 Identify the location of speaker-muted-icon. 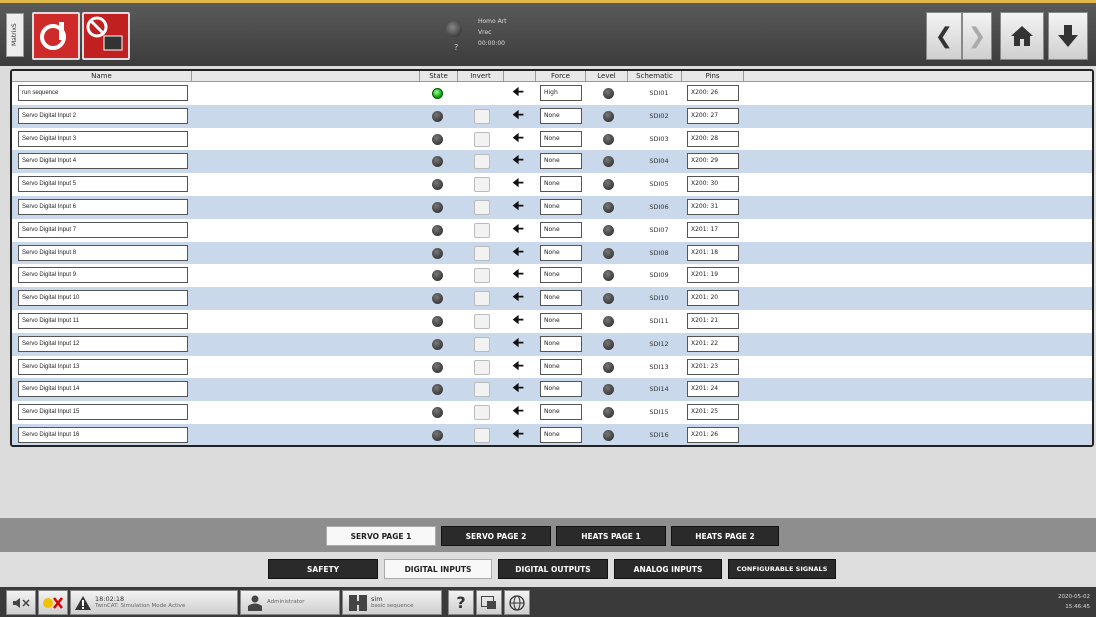
(21, 602).